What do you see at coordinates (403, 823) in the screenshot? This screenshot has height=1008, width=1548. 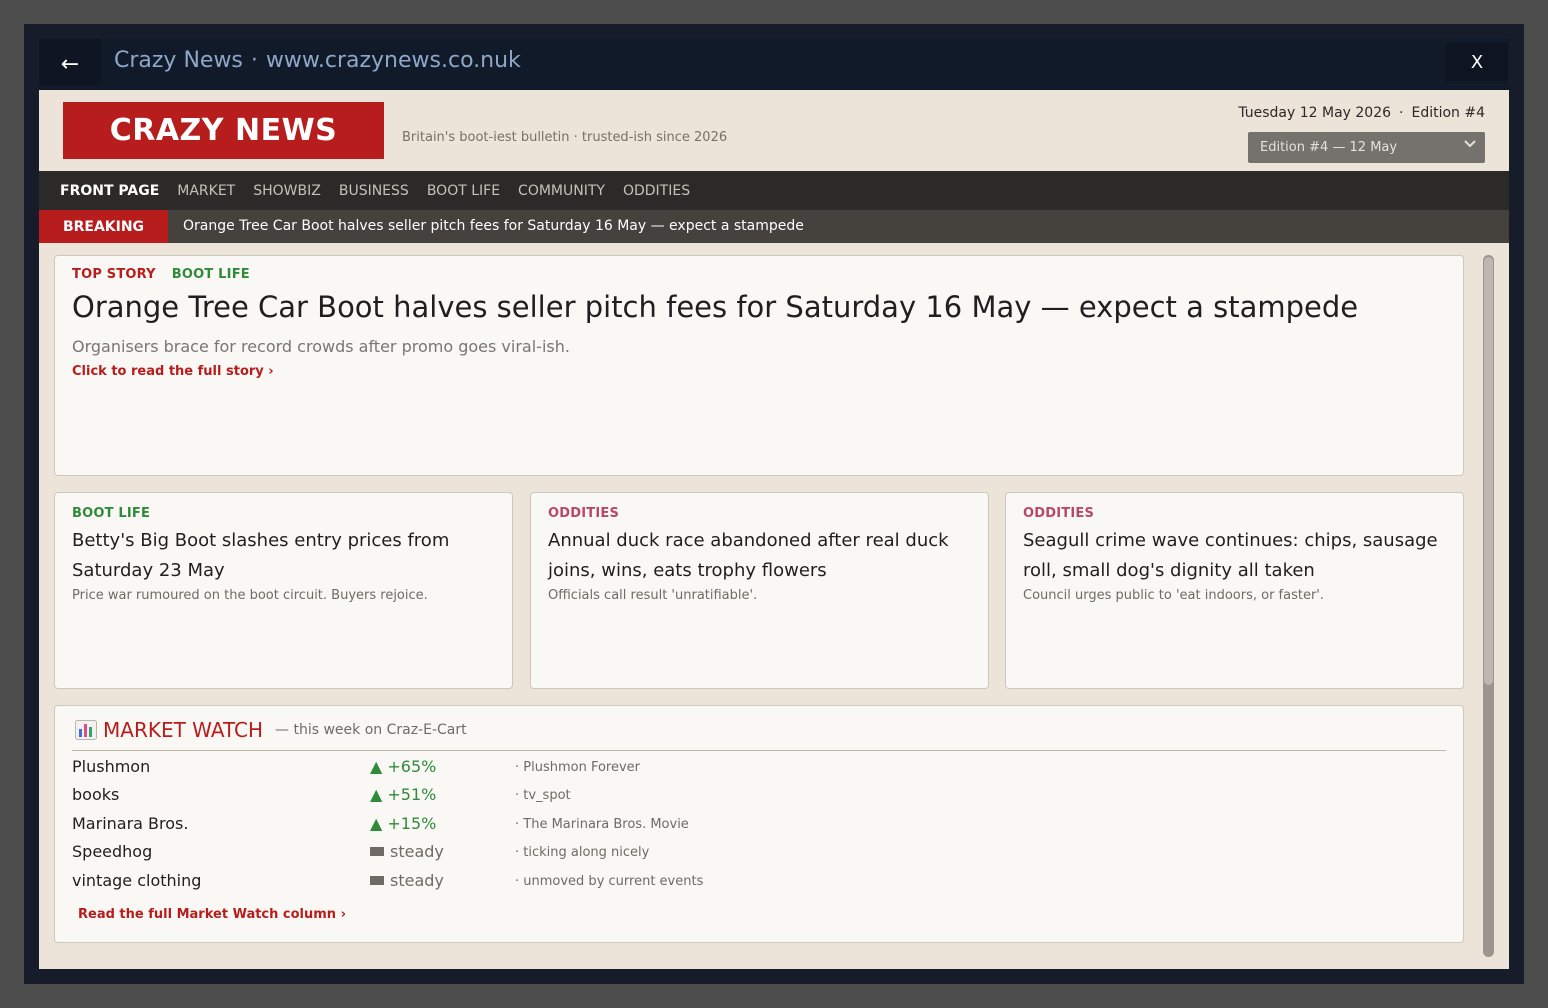 I see `market-item-change: ▲ +15%` at bounding box center [403, 823].